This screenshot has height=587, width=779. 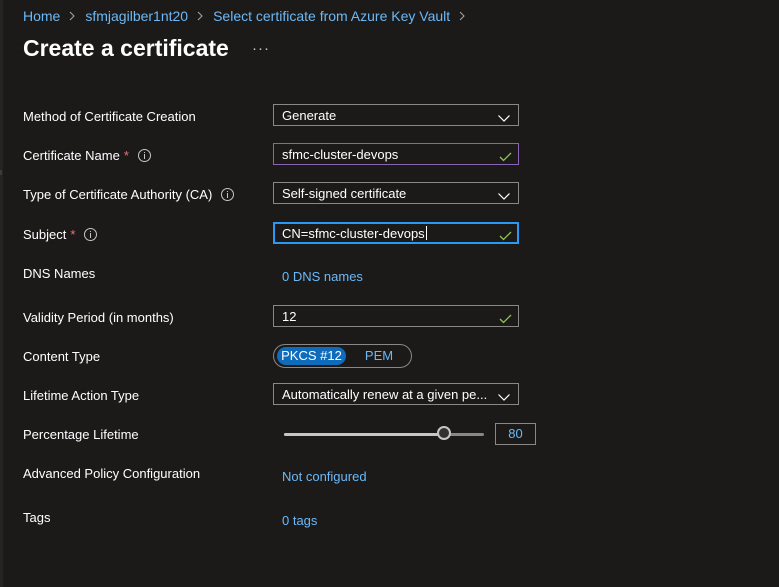 I want to click on subject-label-text: Subject, so click(x=45, y=234).